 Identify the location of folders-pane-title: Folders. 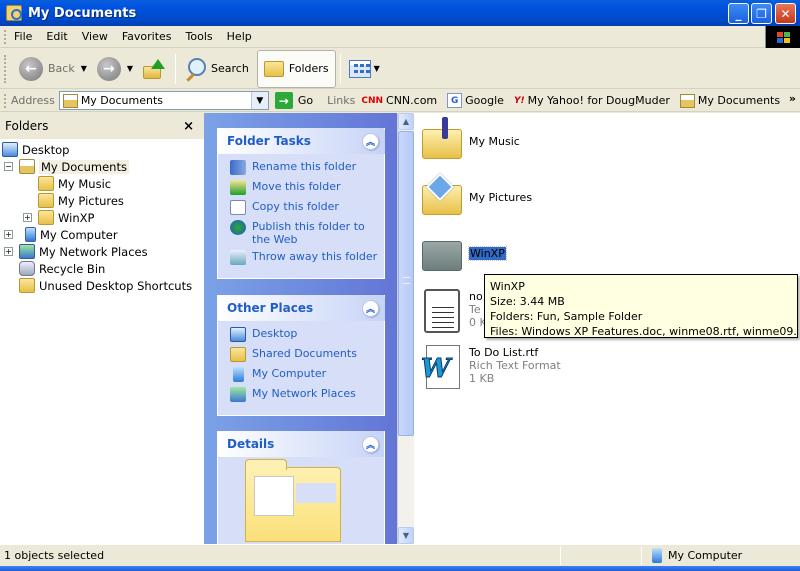
(27, 126).